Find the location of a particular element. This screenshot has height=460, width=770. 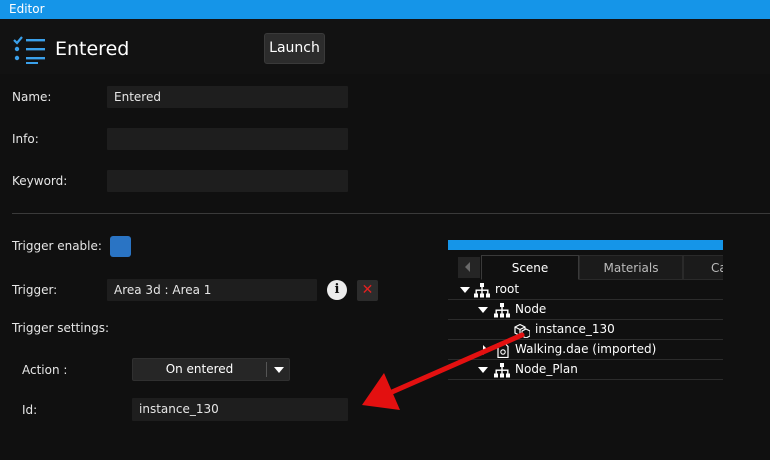

keyword-field is located at coordinates (227, 181).